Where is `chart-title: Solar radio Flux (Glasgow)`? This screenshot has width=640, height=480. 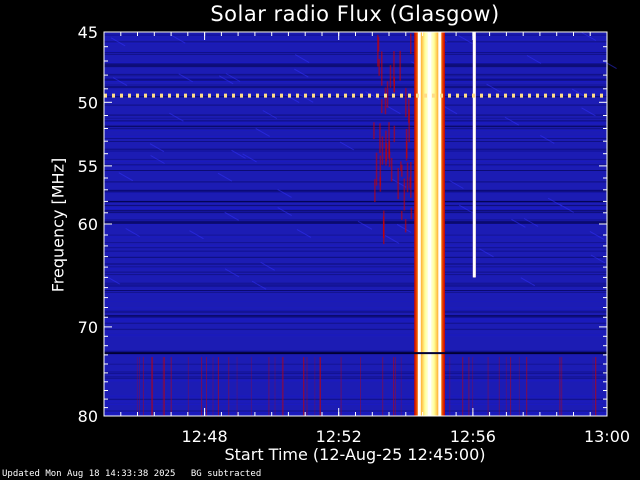 chart-title: Solar radio Flux (Glasgow) is located at coordinates (355, 14).